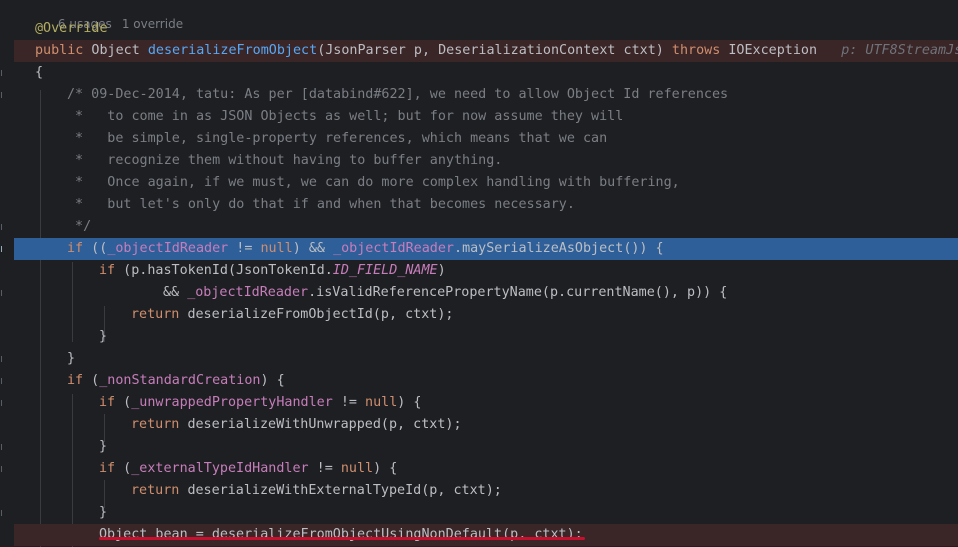 This screenshot has height=547, width=958. Describe the element at coordinates (486, 29) in the screenshot. I see `code-line: @Override` at that location.